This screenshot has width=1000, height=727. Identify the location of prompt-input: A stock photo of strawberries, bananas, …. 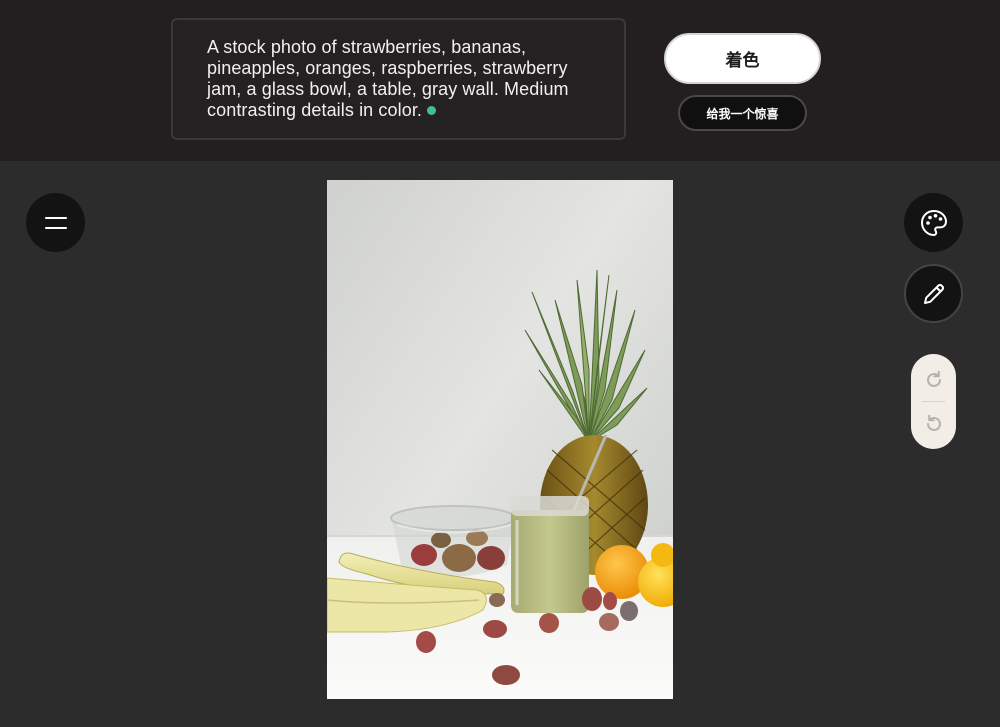
(398, 79).